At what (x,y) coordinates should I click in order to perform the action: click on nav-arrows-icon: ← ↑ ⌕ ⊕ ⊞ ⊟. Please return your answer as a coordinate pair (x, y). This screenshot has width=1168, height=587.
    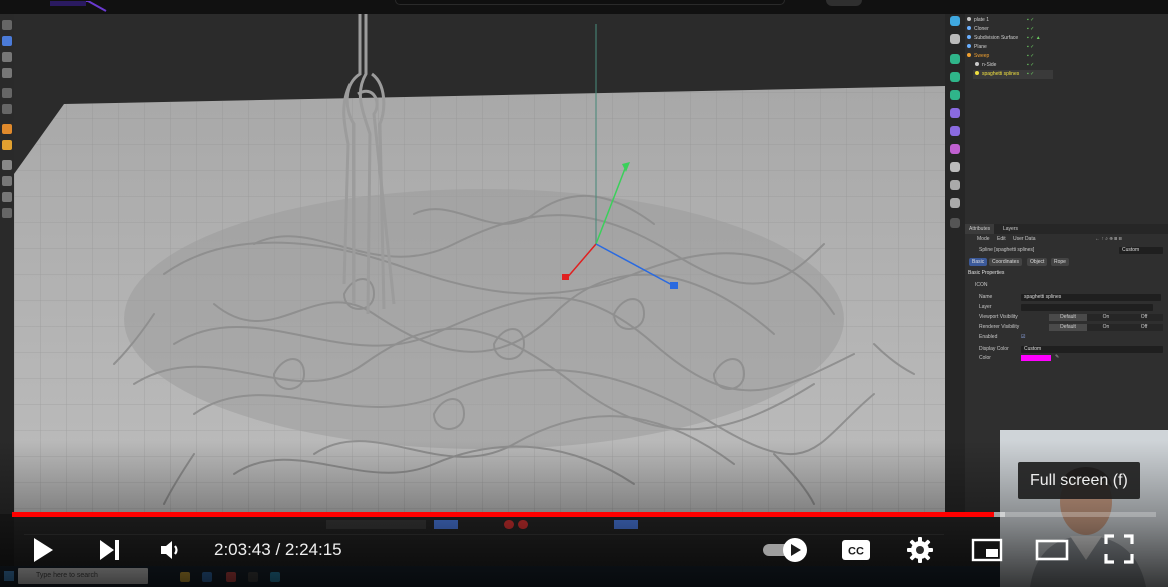
    Looking at the image, I should click on (1108, 239).